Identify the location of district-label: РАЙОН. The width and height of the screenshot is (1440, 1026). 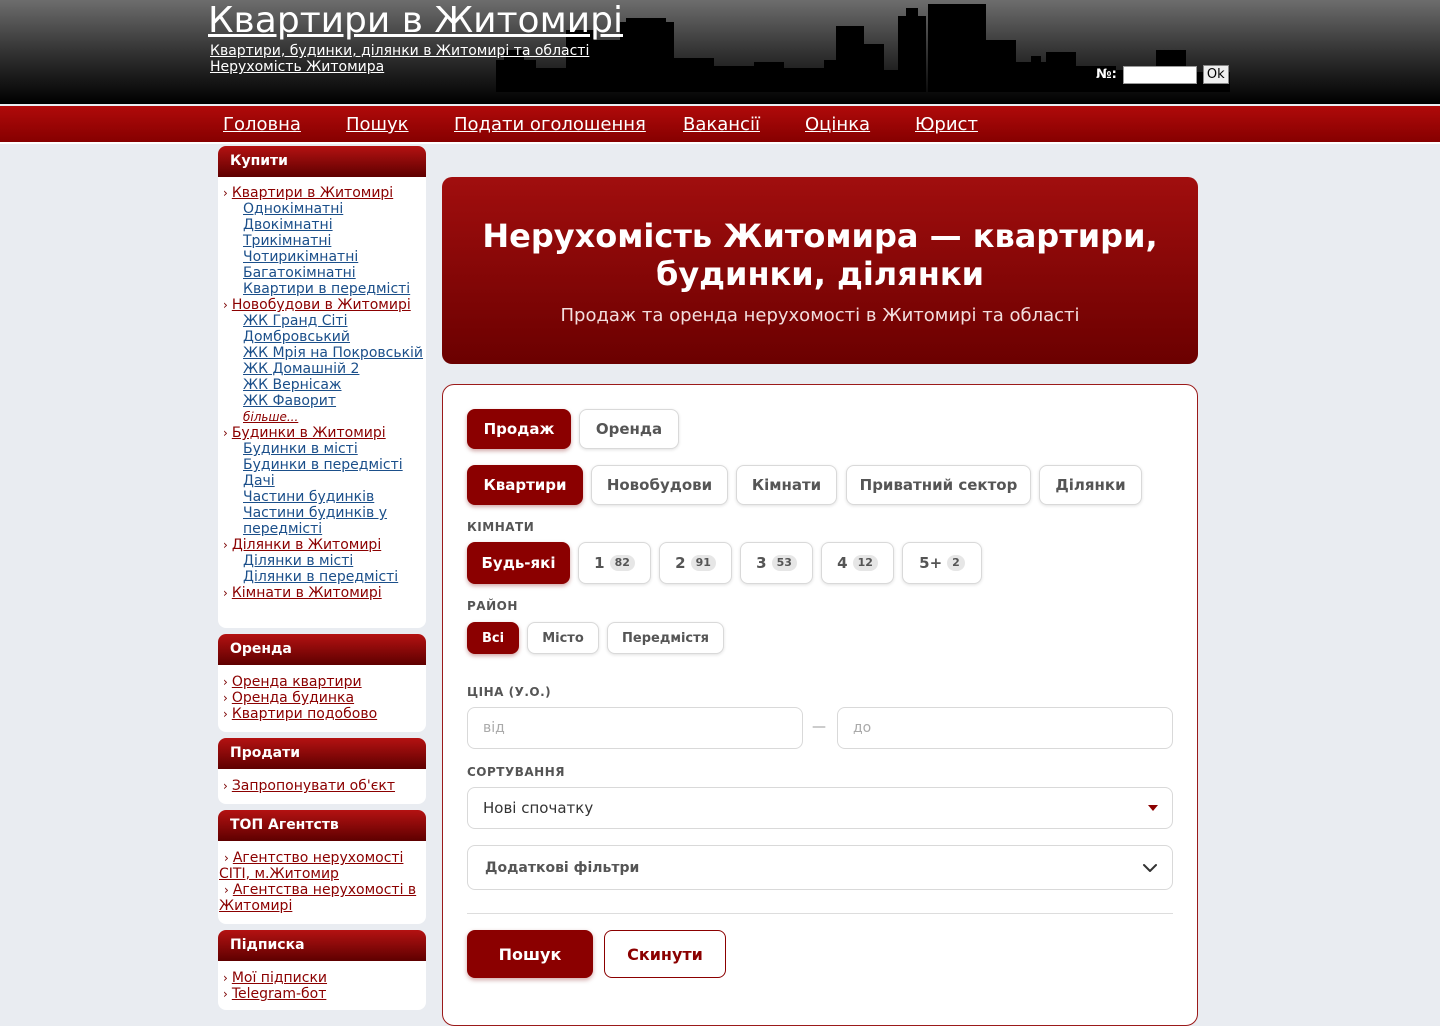
(492, 606).